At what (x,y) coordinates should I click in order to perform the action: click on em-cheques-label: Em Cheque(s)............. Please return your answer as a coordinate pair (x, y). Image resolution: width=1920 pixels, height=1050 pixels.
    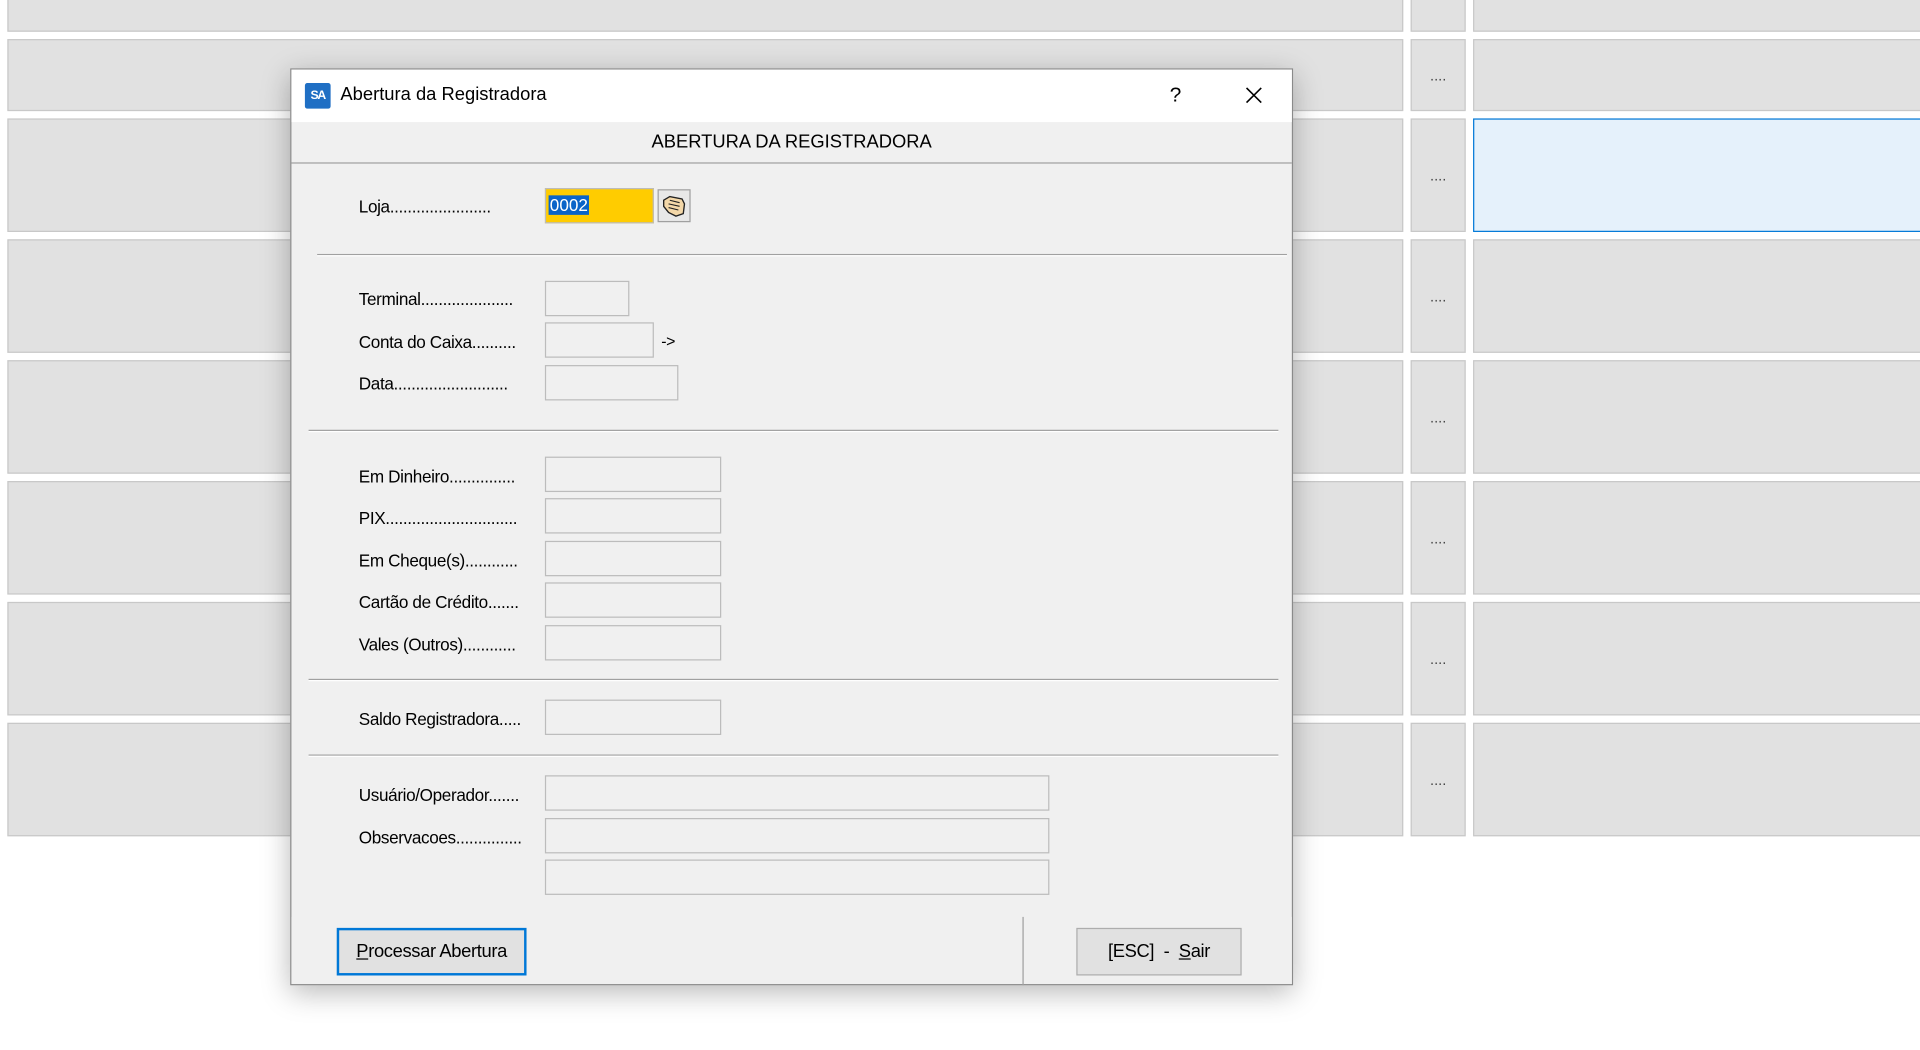
    Looking at the image, I should click on (438, 560).